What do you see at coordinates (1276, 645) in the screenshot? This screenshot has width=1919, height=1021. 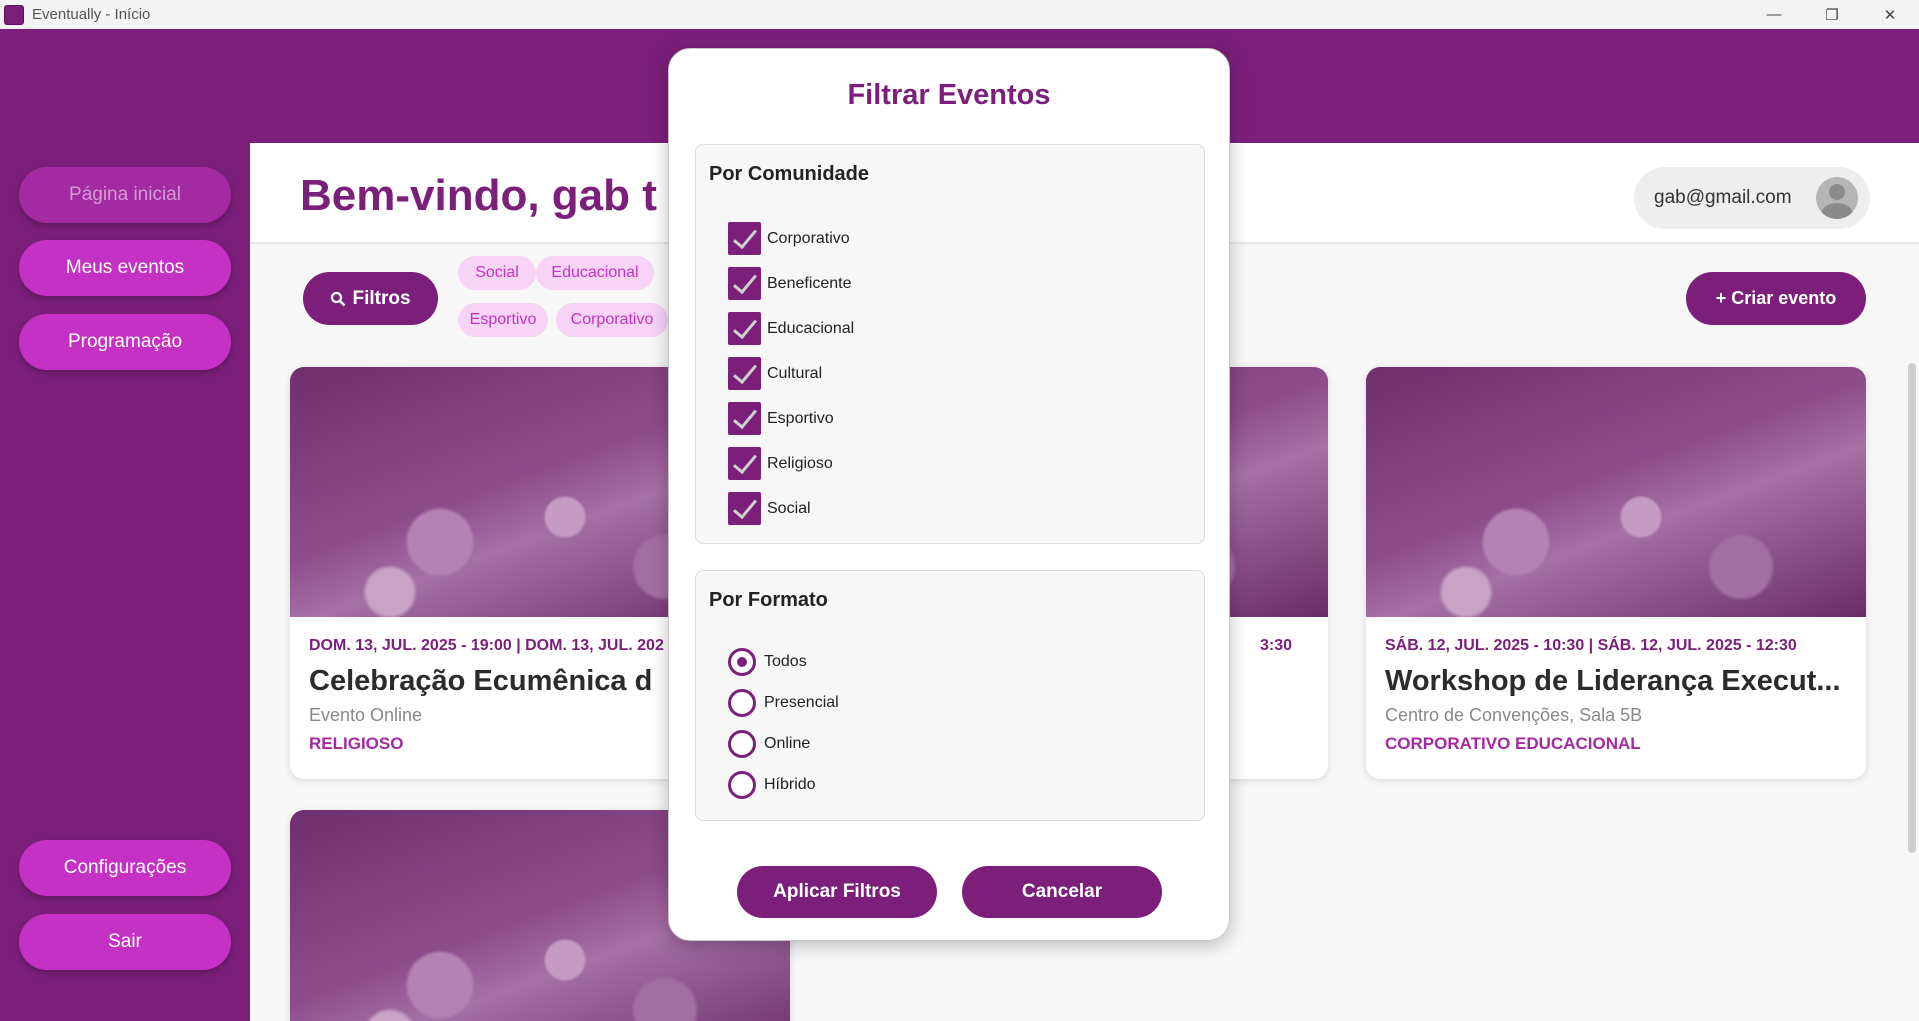 I see `event-date: 3:30` at bounding box center [1276, 645].